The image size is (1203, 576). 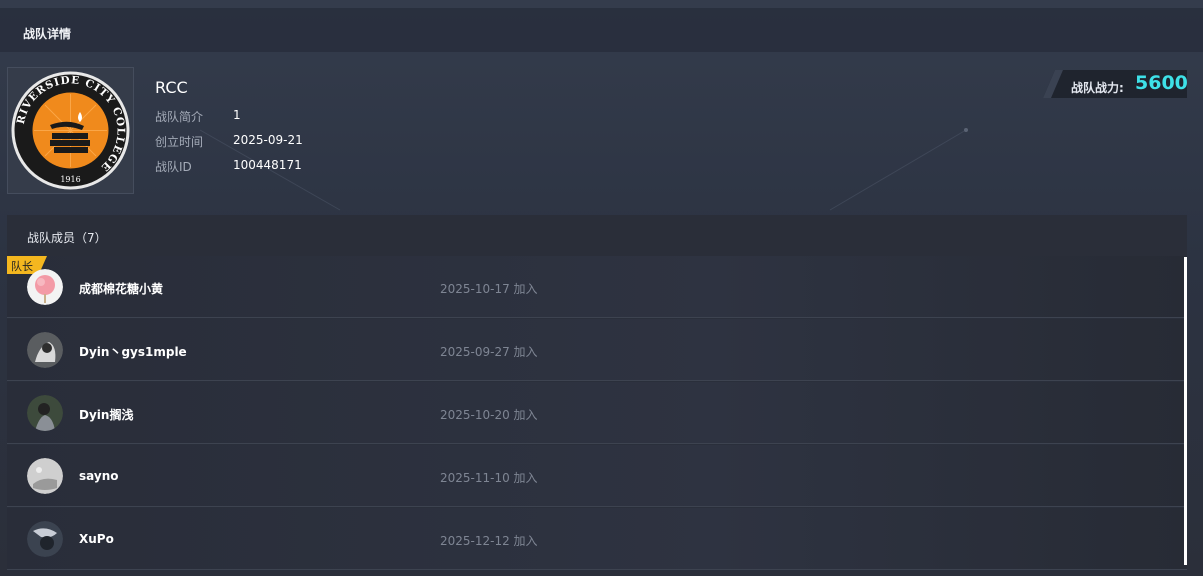 I want to click on member-row: sayno 2025-11-10 加入, so click(x=597, y=476).